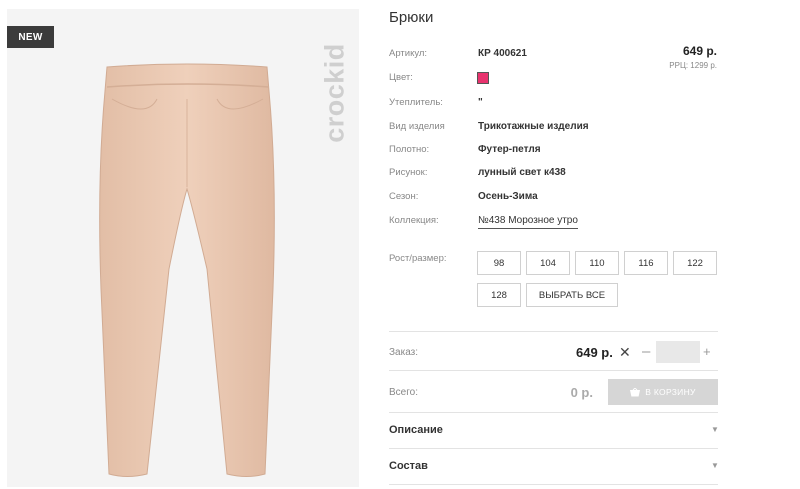  Describe the element at coordinates (499, 295) in the screenshot. I see `size-option-128: 128` at that location.